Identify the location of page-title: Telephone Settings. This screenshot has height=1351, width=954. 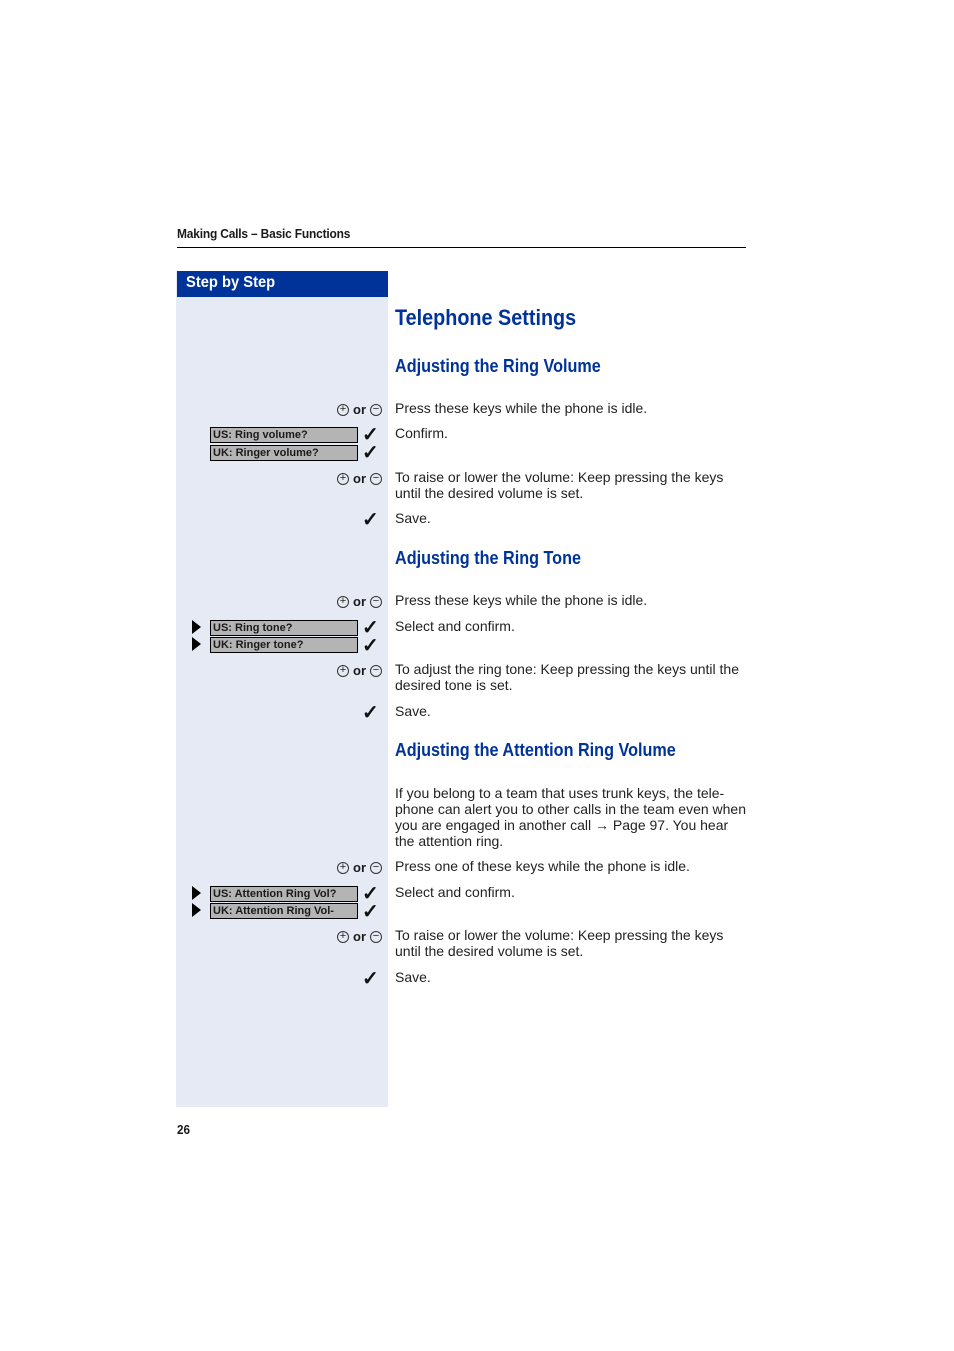
(486, 317).